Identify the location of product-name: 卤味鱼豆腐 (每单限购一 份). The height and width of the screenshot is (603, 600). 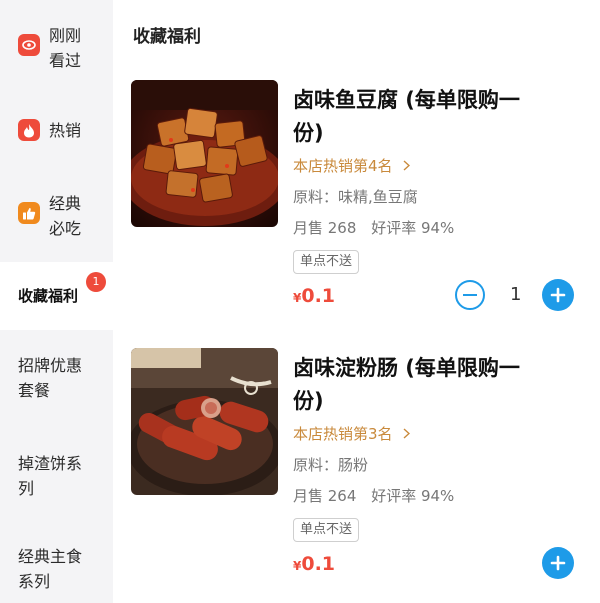
(433, 117).